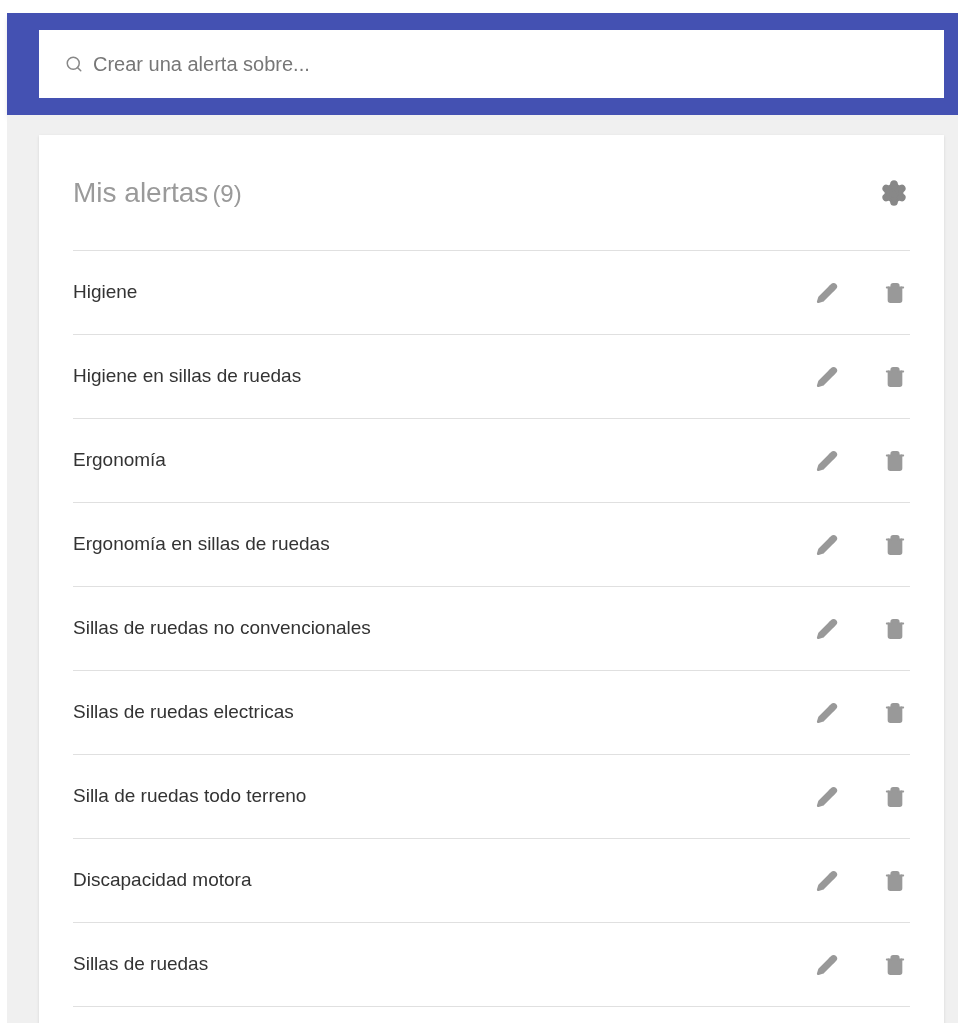 The height and width of the screenshot is (1023, 958). What do you see at coordinates (187, 376) in the screenshot?
I see `alert-name: Higiene en sillas de ruedas` at bounding box center [187, 376].